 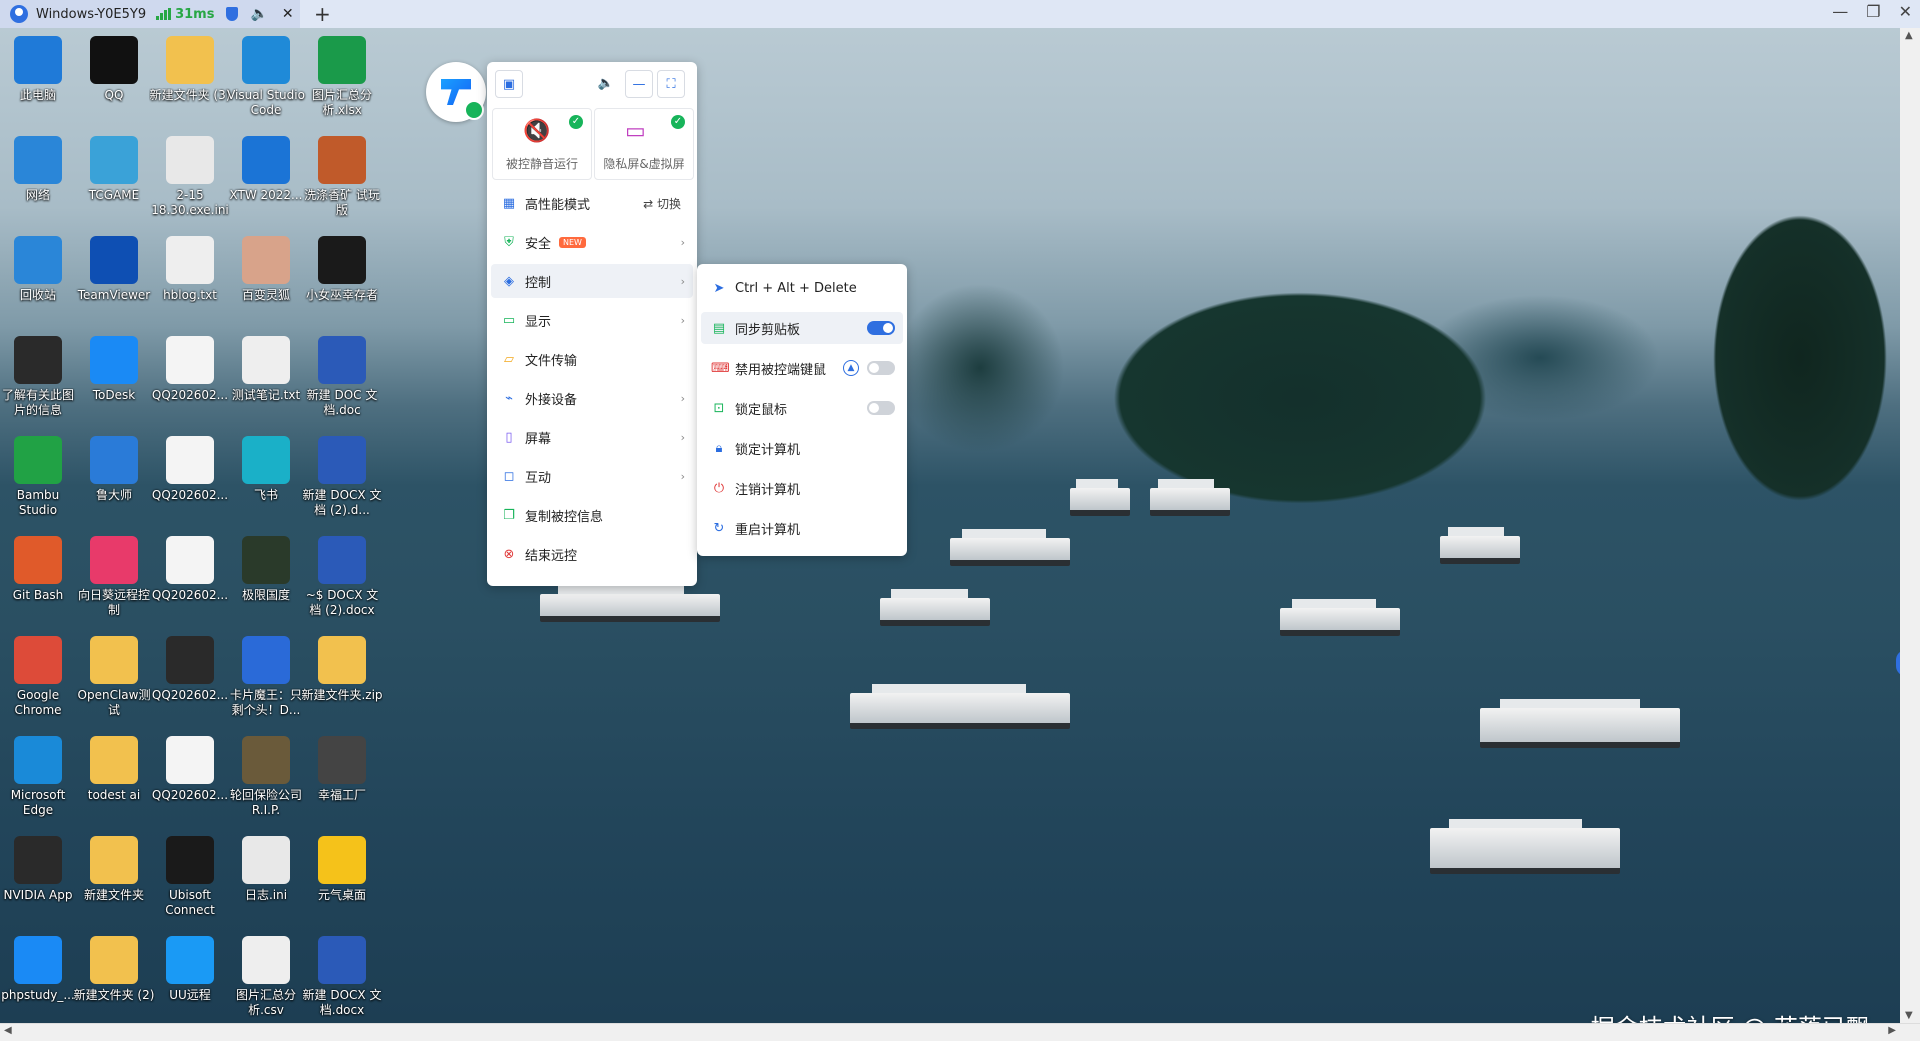 I want to click on desktop-icon: 网络, so click(x=38, y=169).